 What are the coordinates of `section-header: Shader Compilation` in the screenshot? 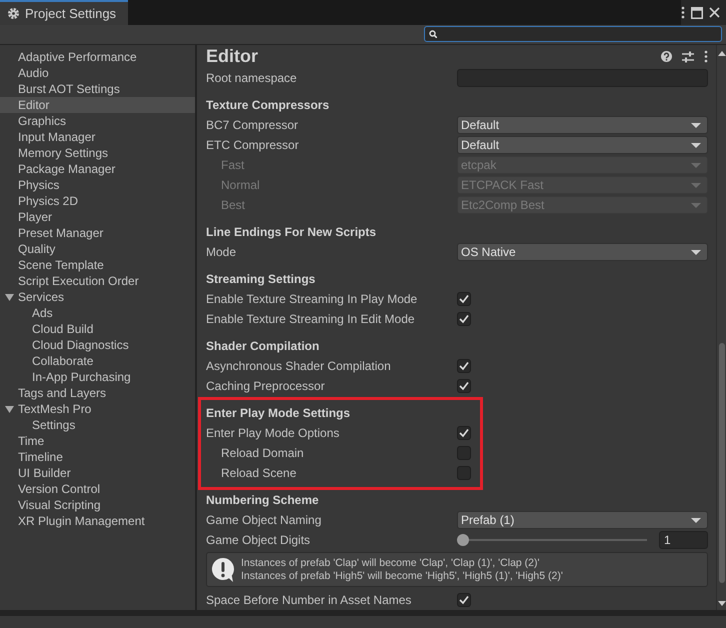 It's located at (263, 346).